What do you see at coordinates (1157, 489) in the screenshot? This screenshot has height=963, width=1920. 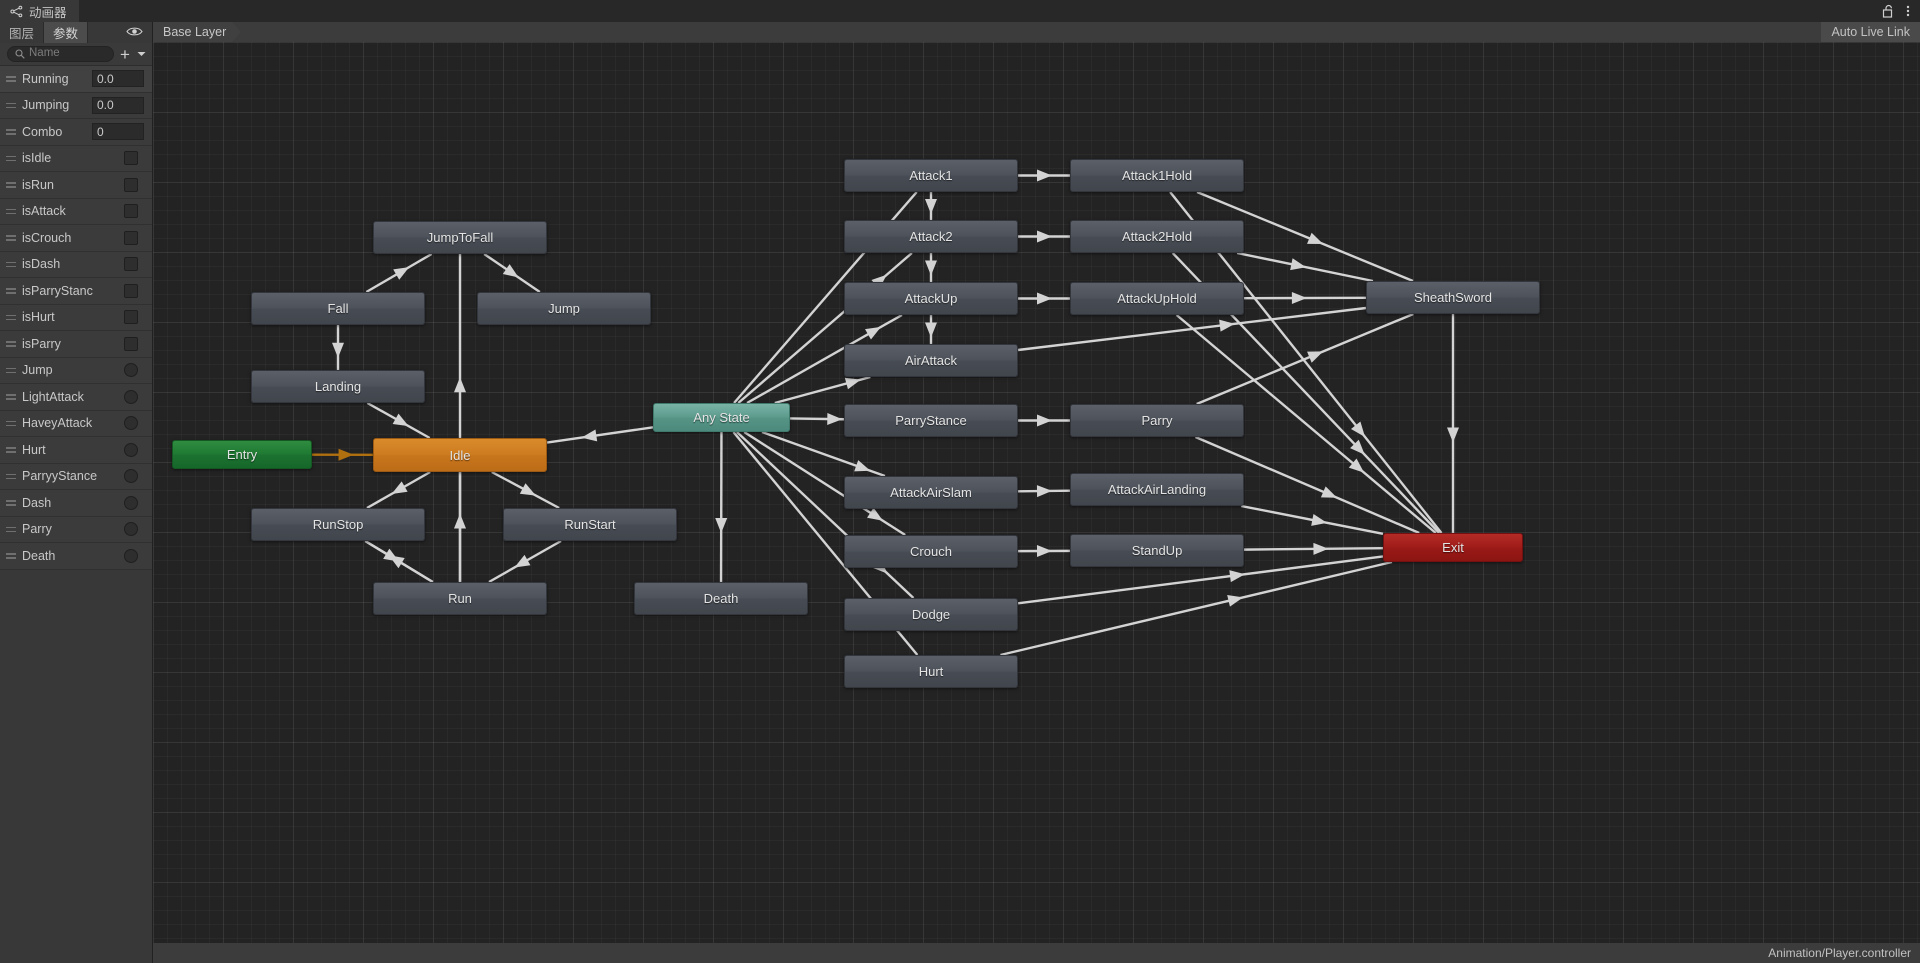 I see `state-node: AttackAirLanding` at bounding box center [1157, 489].